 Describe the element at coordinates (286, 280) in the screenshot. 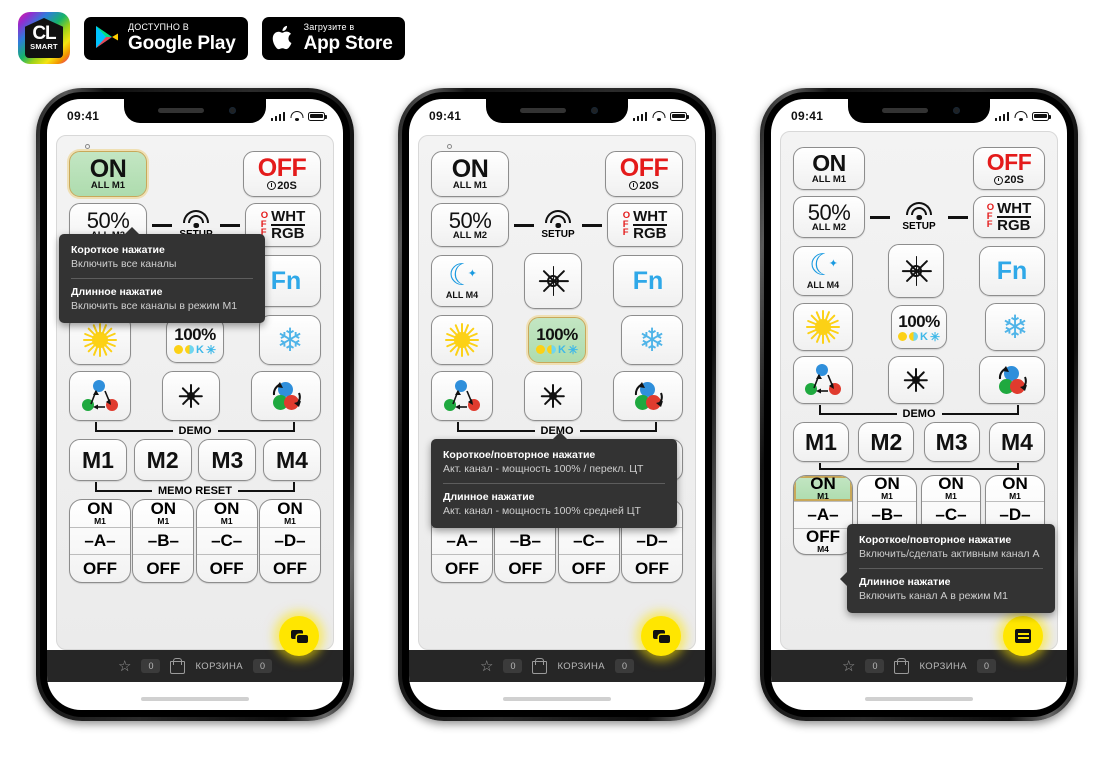

I see `btn-fn-label: Fn` at that location.